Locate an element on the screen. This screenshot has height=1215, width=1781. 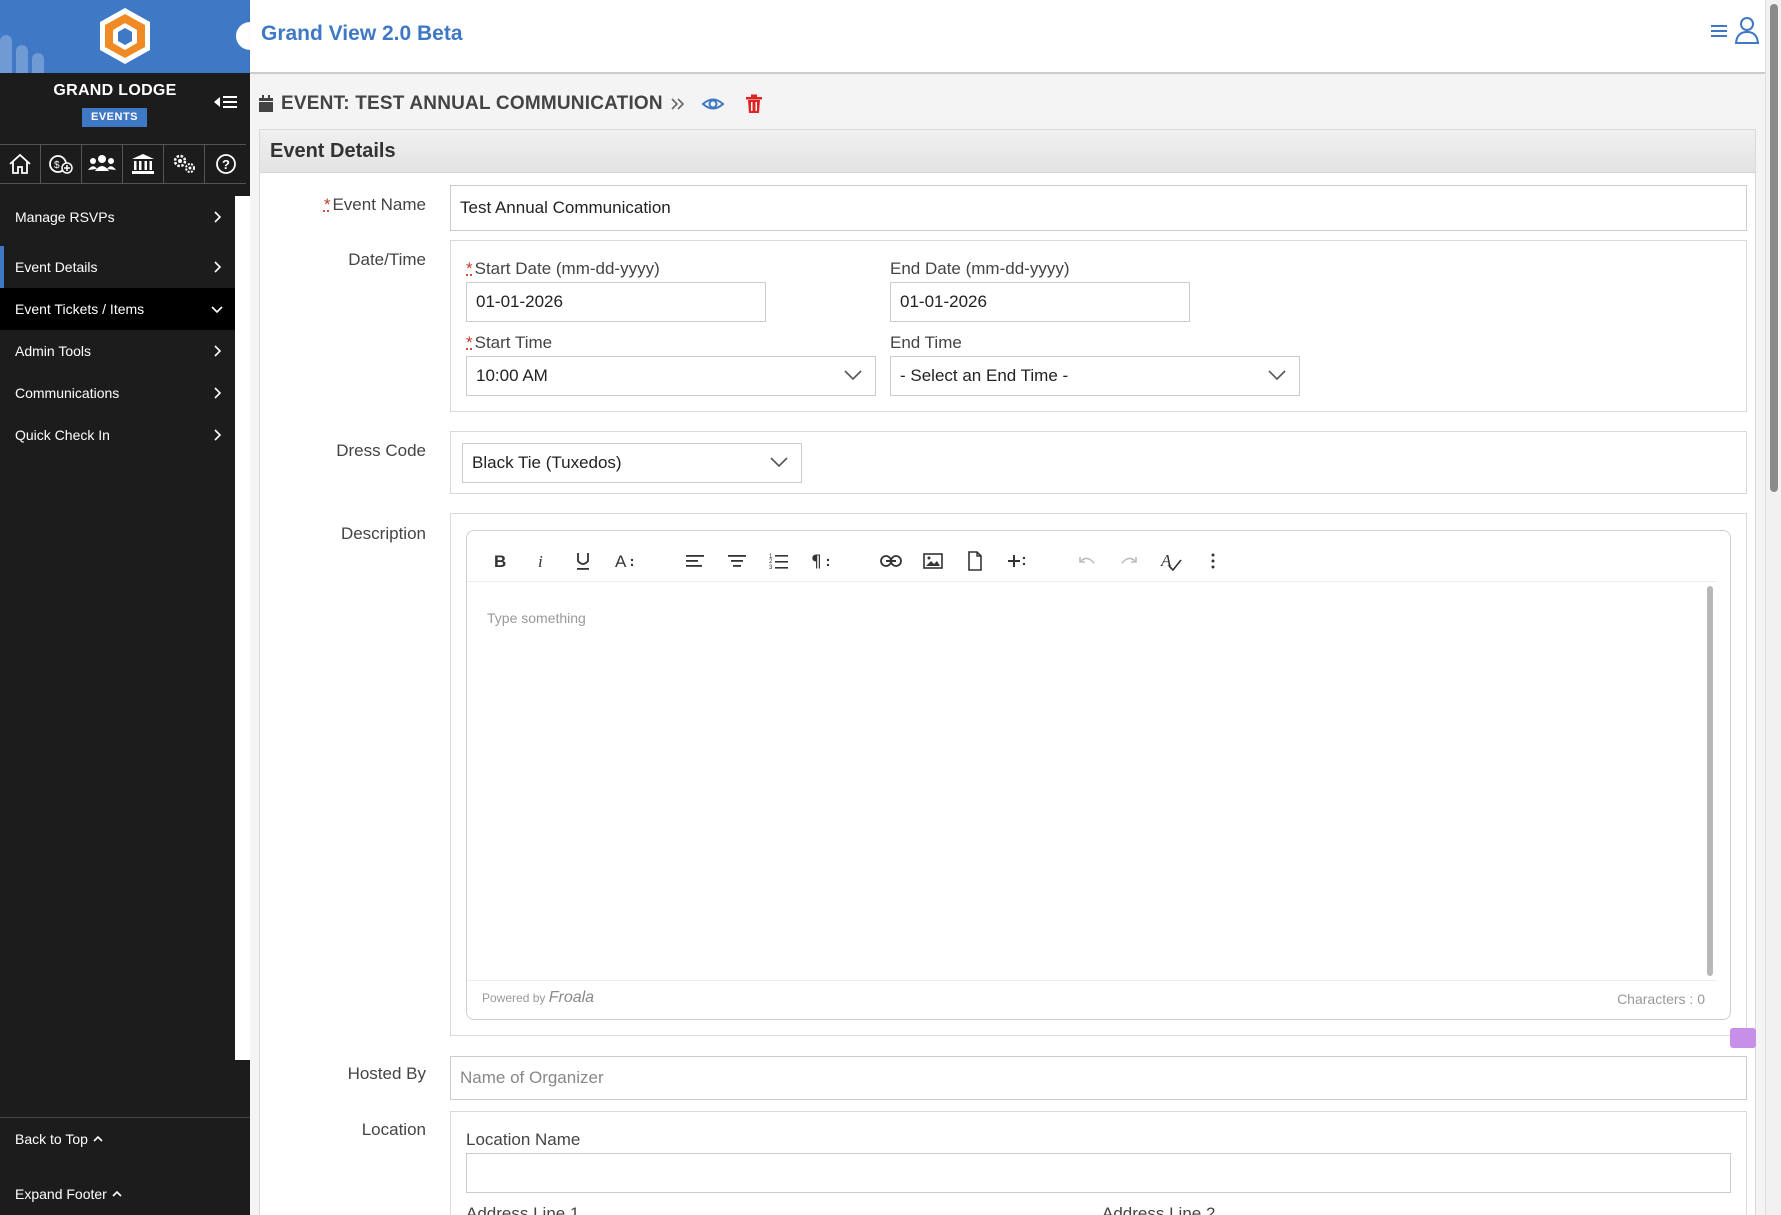
back-to-top-link: Back to Top is located at coordinates (59, 1139).